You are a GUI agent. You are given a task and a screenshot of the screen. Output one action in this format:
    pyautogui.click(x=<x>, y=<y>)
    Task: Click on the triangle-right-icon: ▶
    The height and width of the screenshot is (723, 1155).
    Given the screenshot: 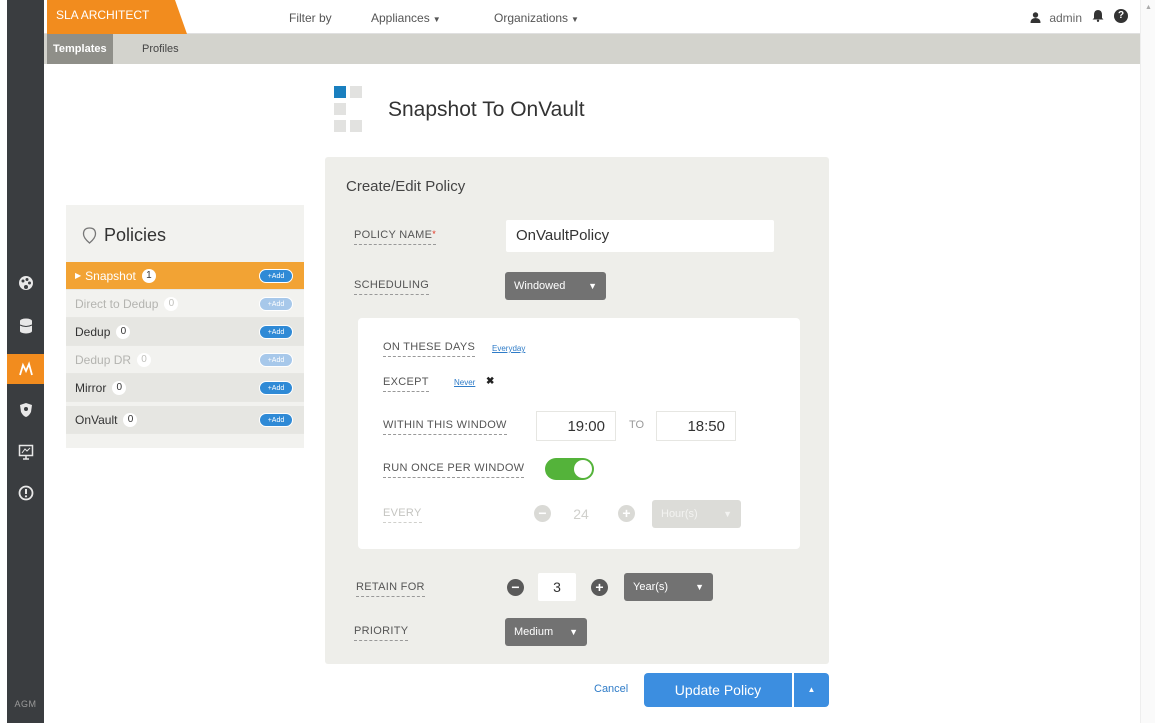 What is the action you would take?
    pyautogui.click(x=78, y=275)
    